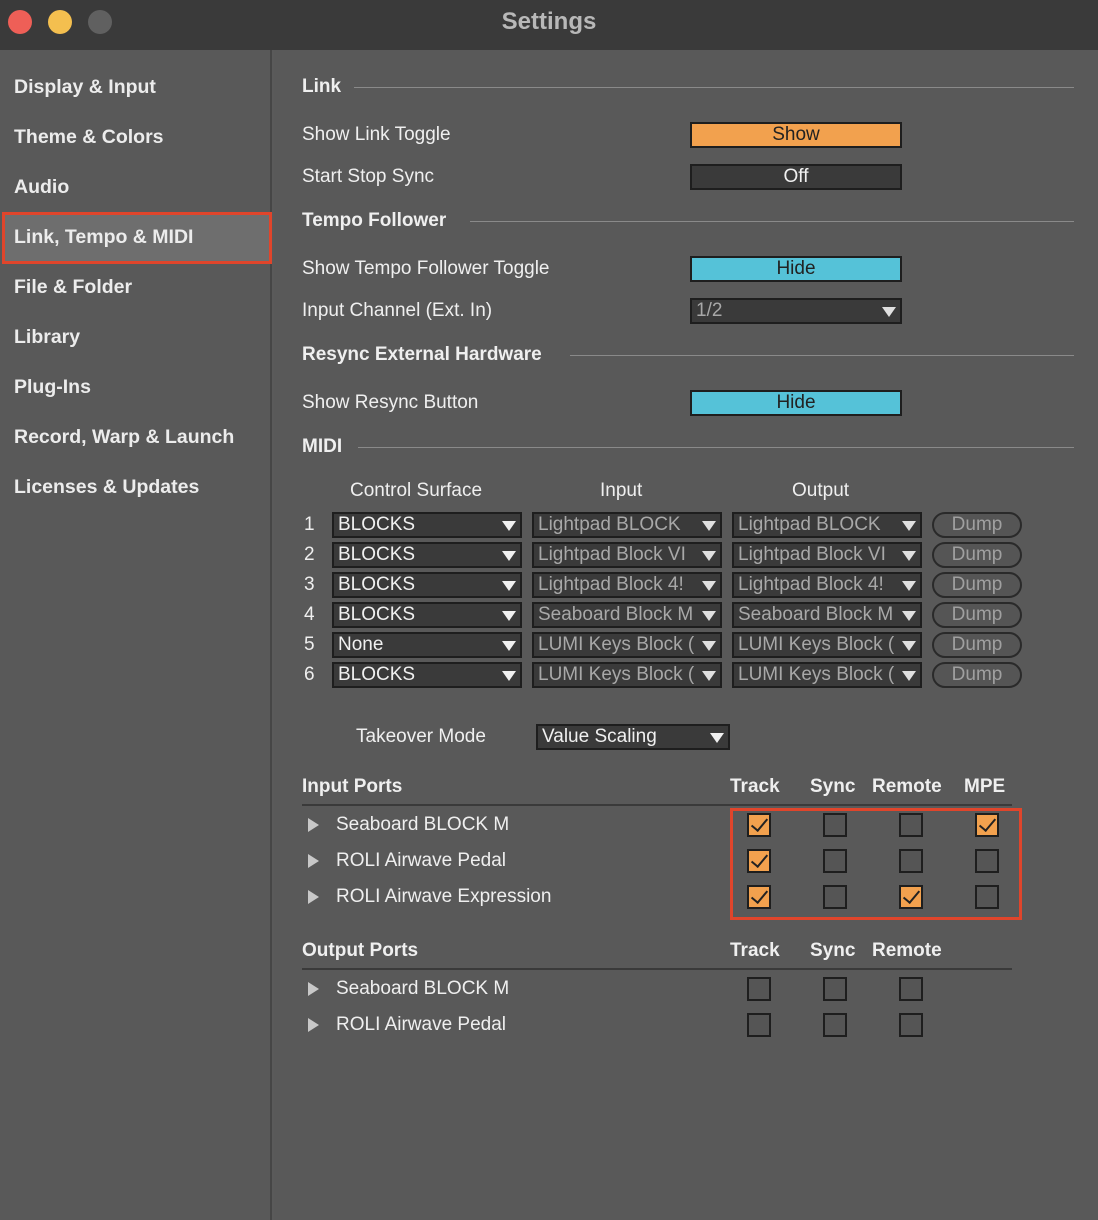  I want to click on input-sync-header: Sync, so click(833, 786).